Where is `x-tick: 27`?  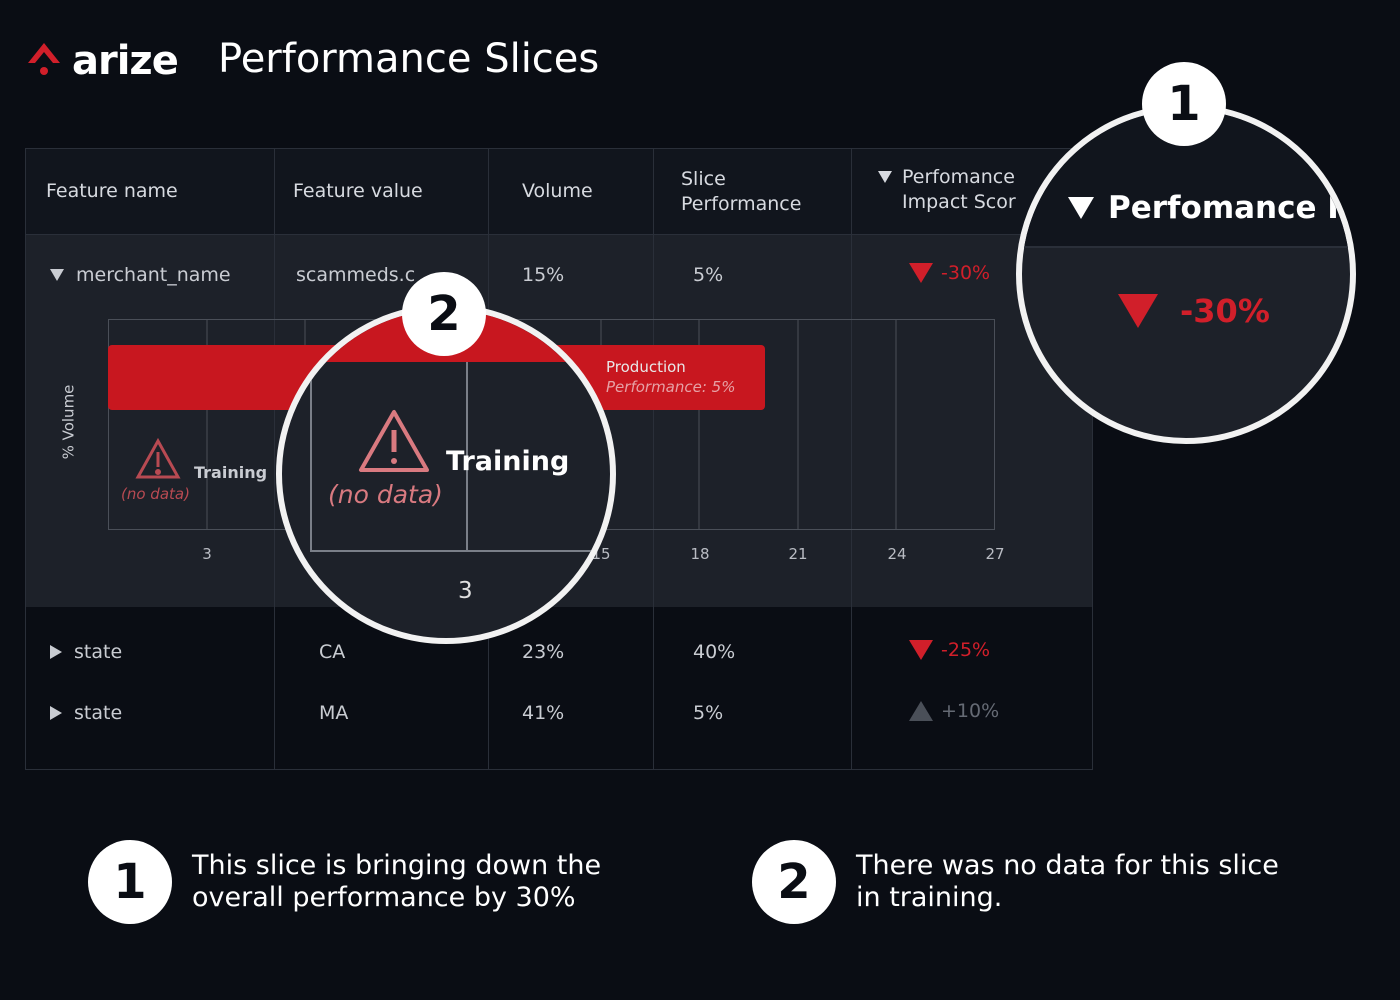 x-tick: 27 is located at coordinates (995, 554).